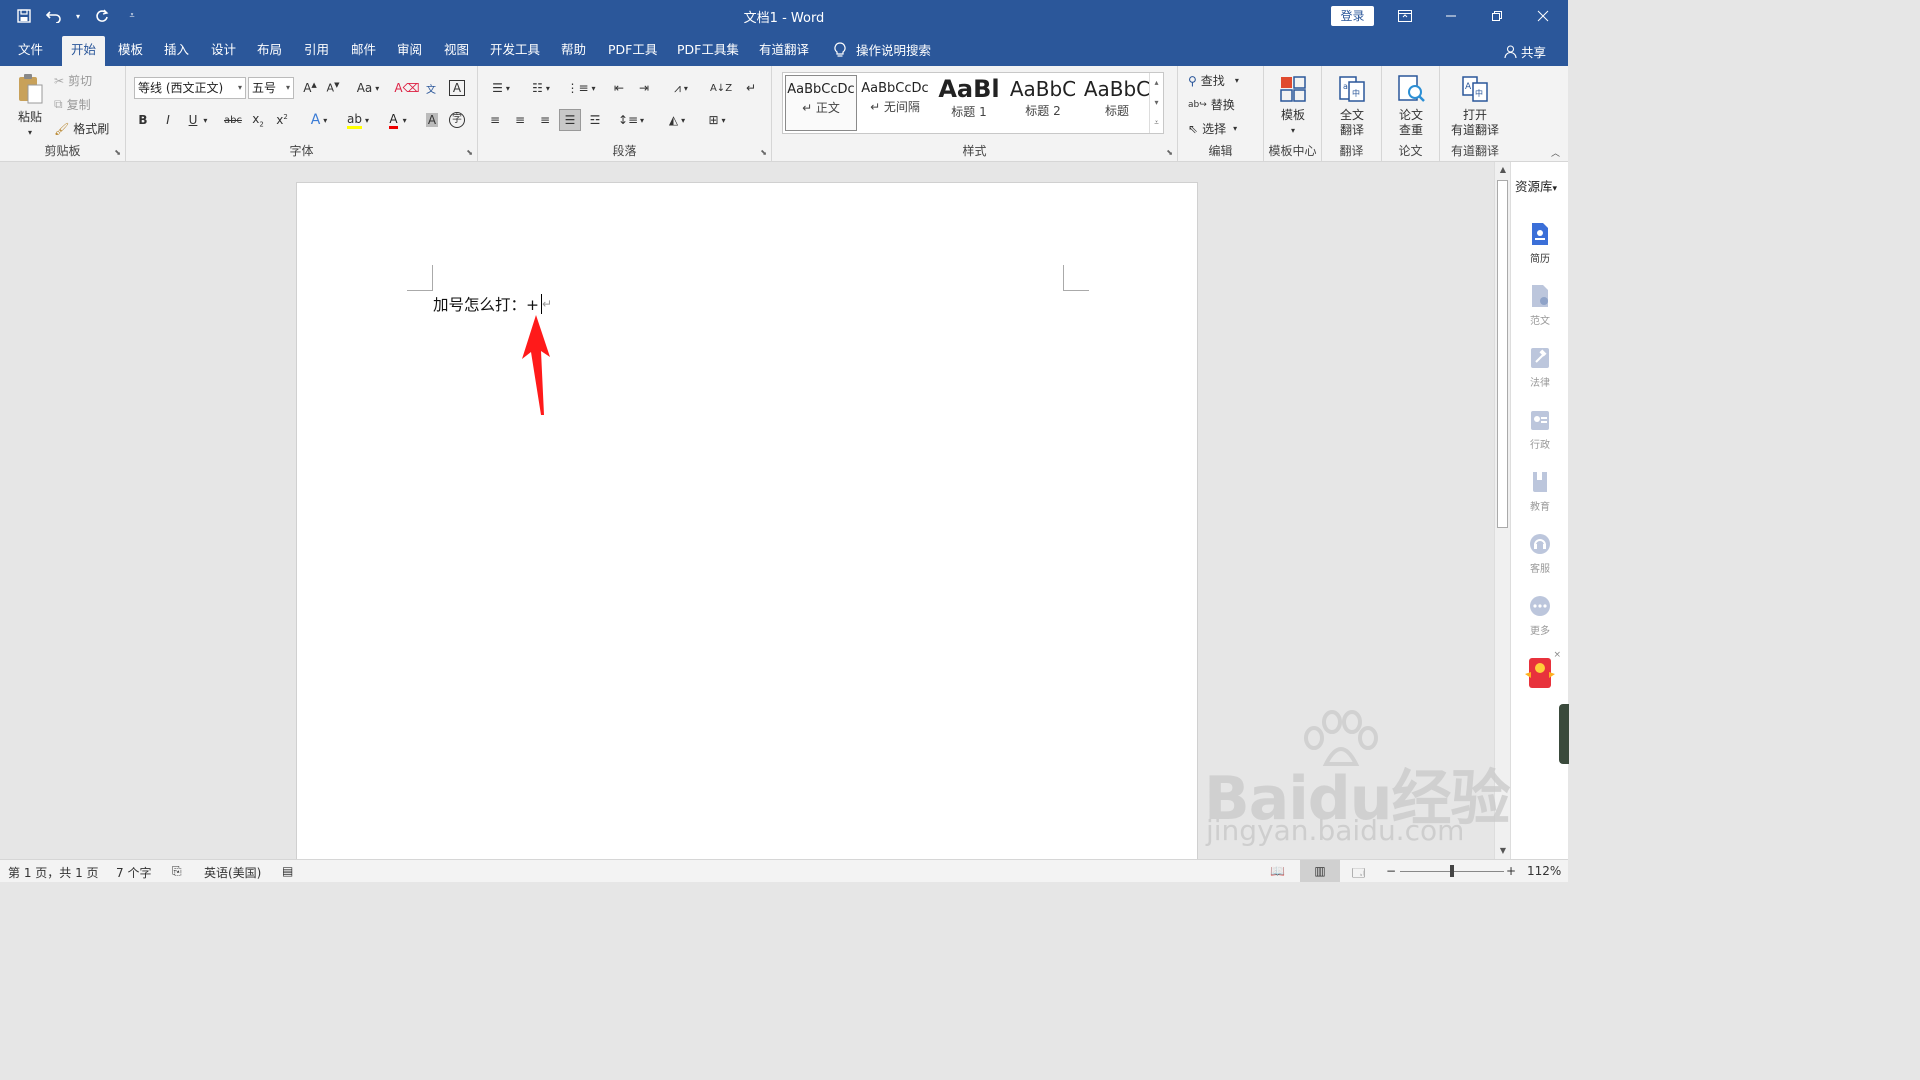 The width and height of the screenshot is (1920, 1080). I want to click on side-item-education: 教育, so click(1540, 491).